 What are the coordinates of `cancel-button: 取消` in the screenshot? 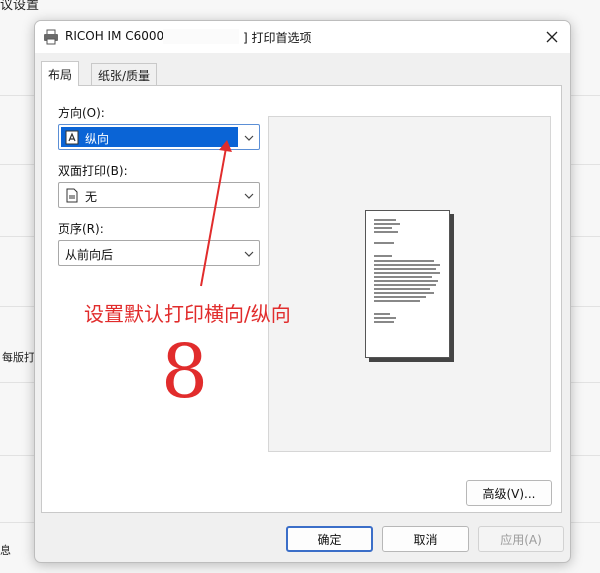 It's located at (425, 539).